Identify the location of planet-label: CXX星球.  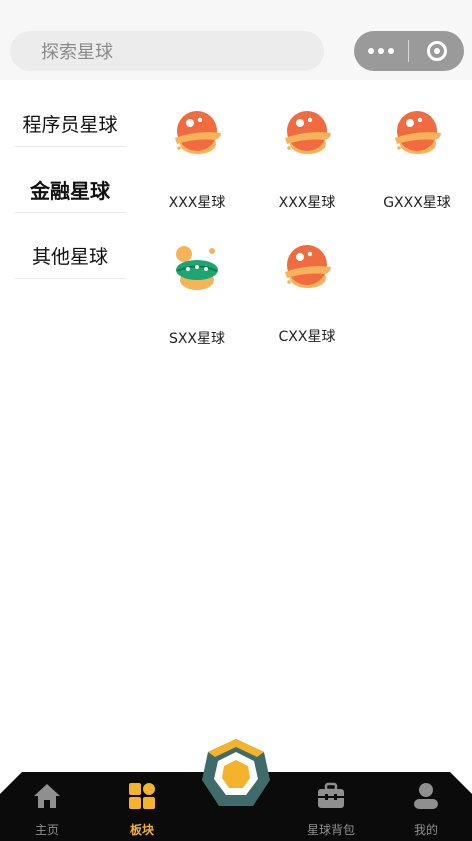
(307, 337).